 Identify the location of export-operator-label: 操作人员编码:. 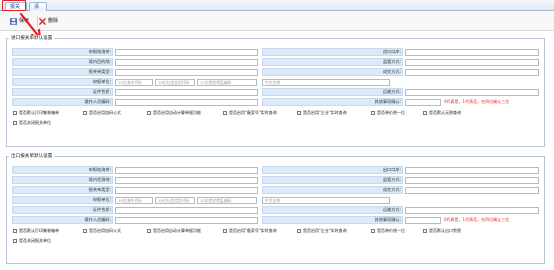
(97, 219).